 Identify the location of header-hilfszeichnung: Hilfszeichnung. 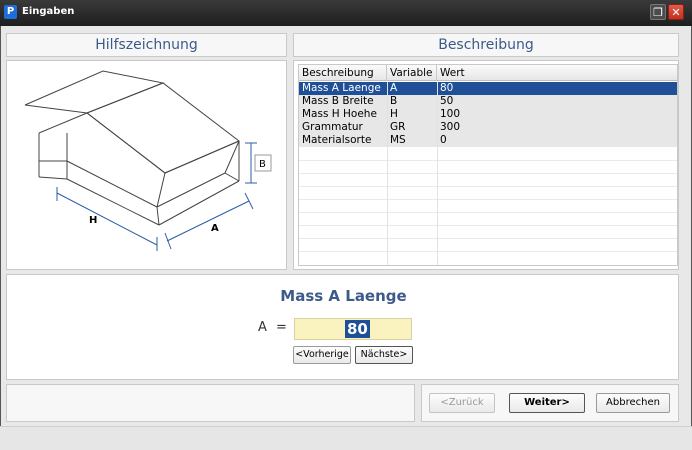
(146, 45).